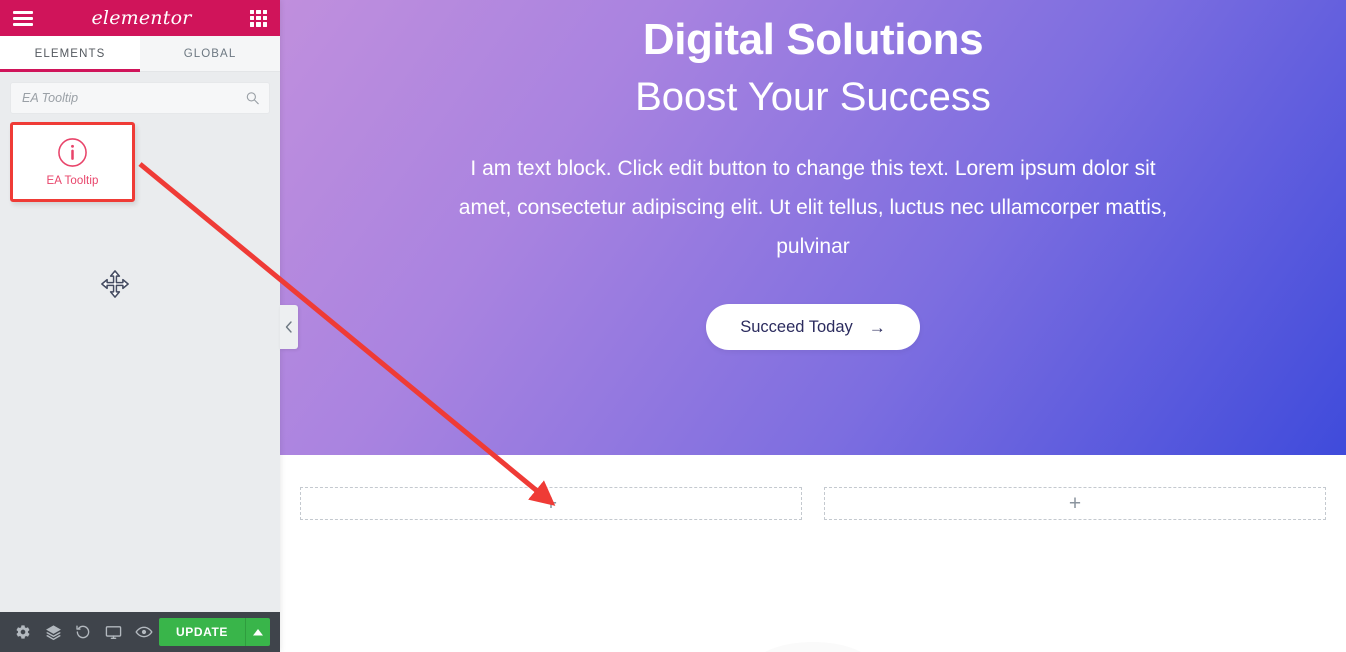 Image resolution: width=1346 pixels, height=652 pixels. I want to click on succeed-today-button: Succeed Today →, so click(813, 327).